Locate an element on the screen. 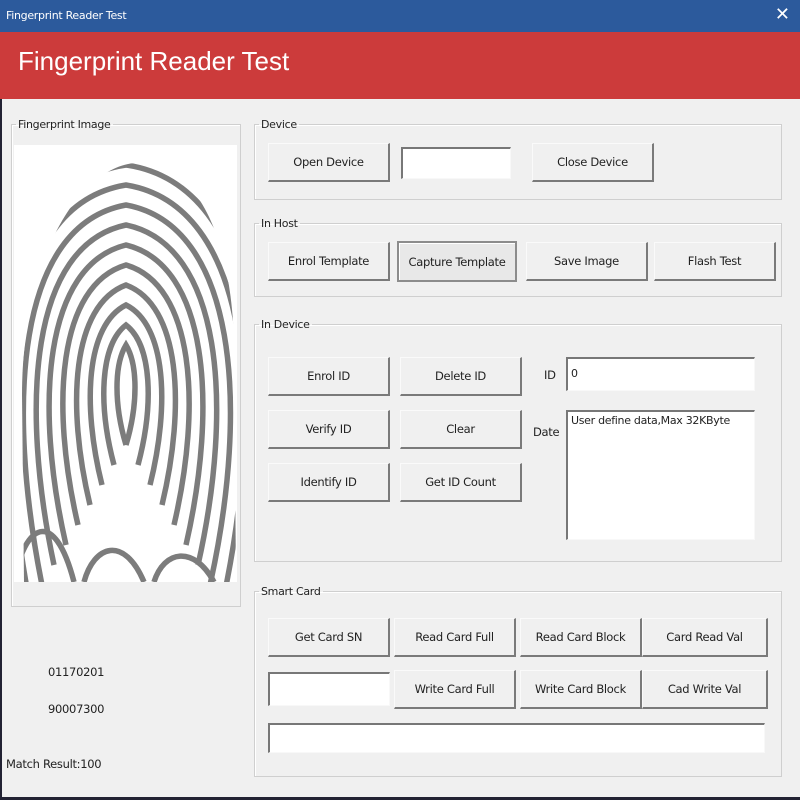  cad-write-val-button: Cad Write Val is located at coordinates (705, 689).